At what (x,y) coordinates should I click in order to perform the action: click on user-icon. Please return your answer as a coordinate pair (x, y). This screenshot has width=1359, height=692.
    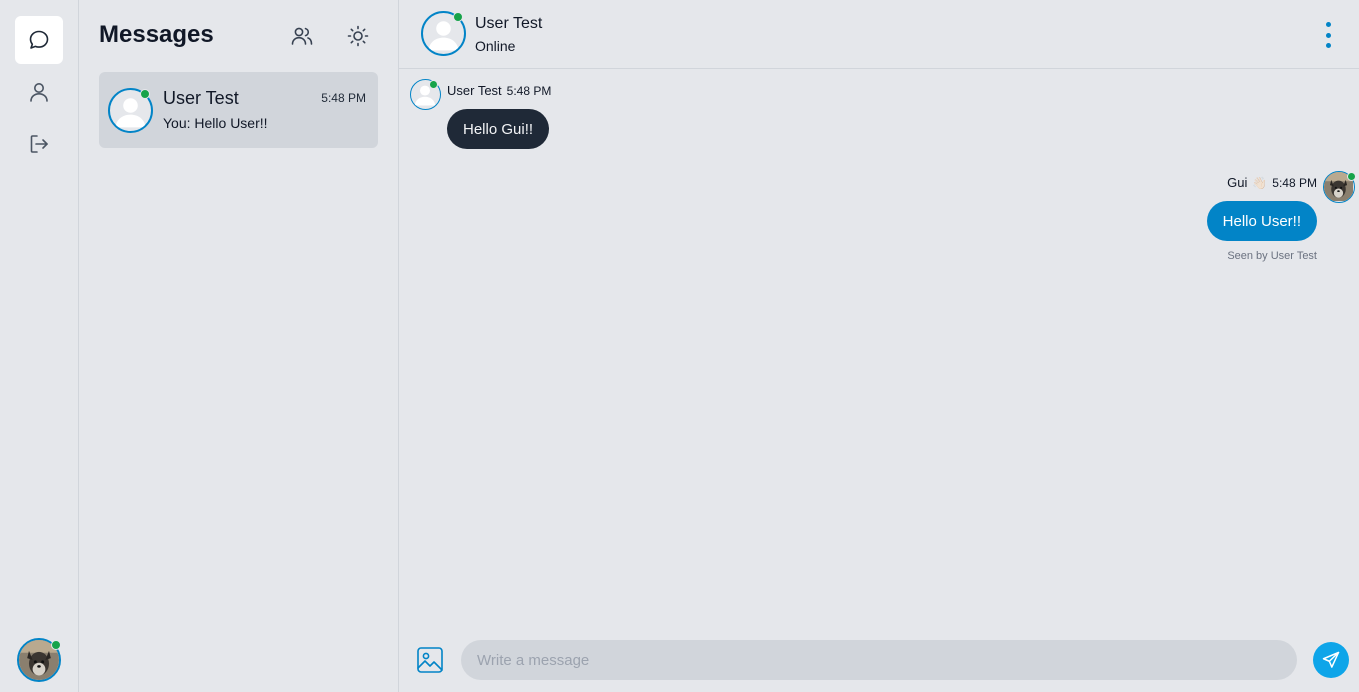
    Looking at the image, I should click on (39, 92).